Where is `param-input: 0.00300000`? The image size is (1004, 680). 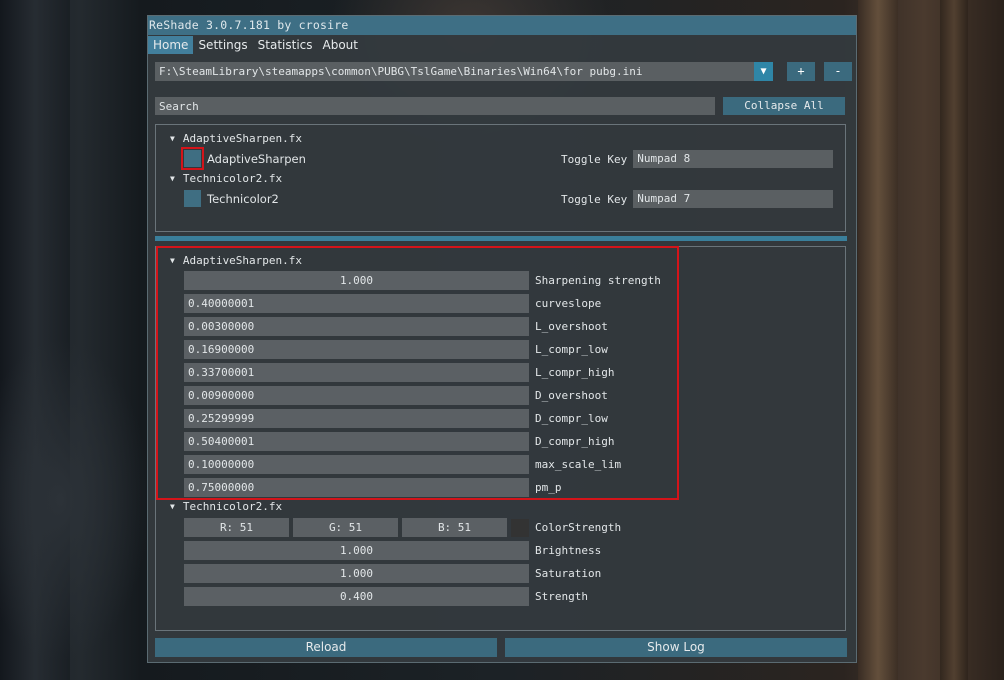 param-input: 0.00300000 is located at coordinates (356, 326).